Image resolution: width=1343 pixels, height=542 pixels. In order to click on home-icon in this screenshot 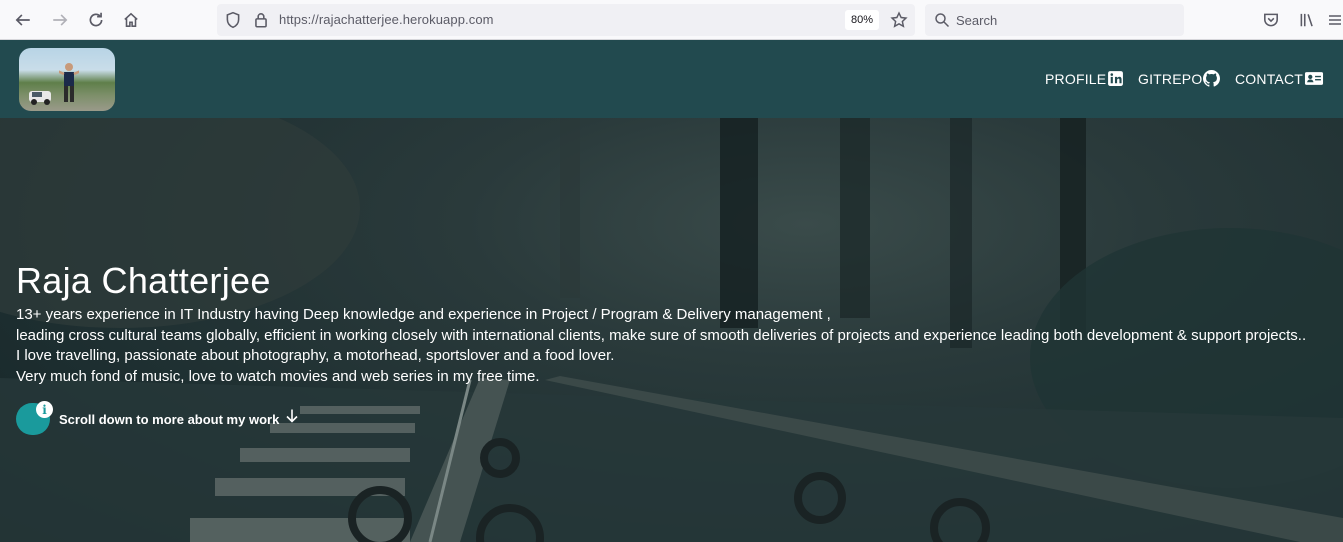, I will do `click(131, 20)`.